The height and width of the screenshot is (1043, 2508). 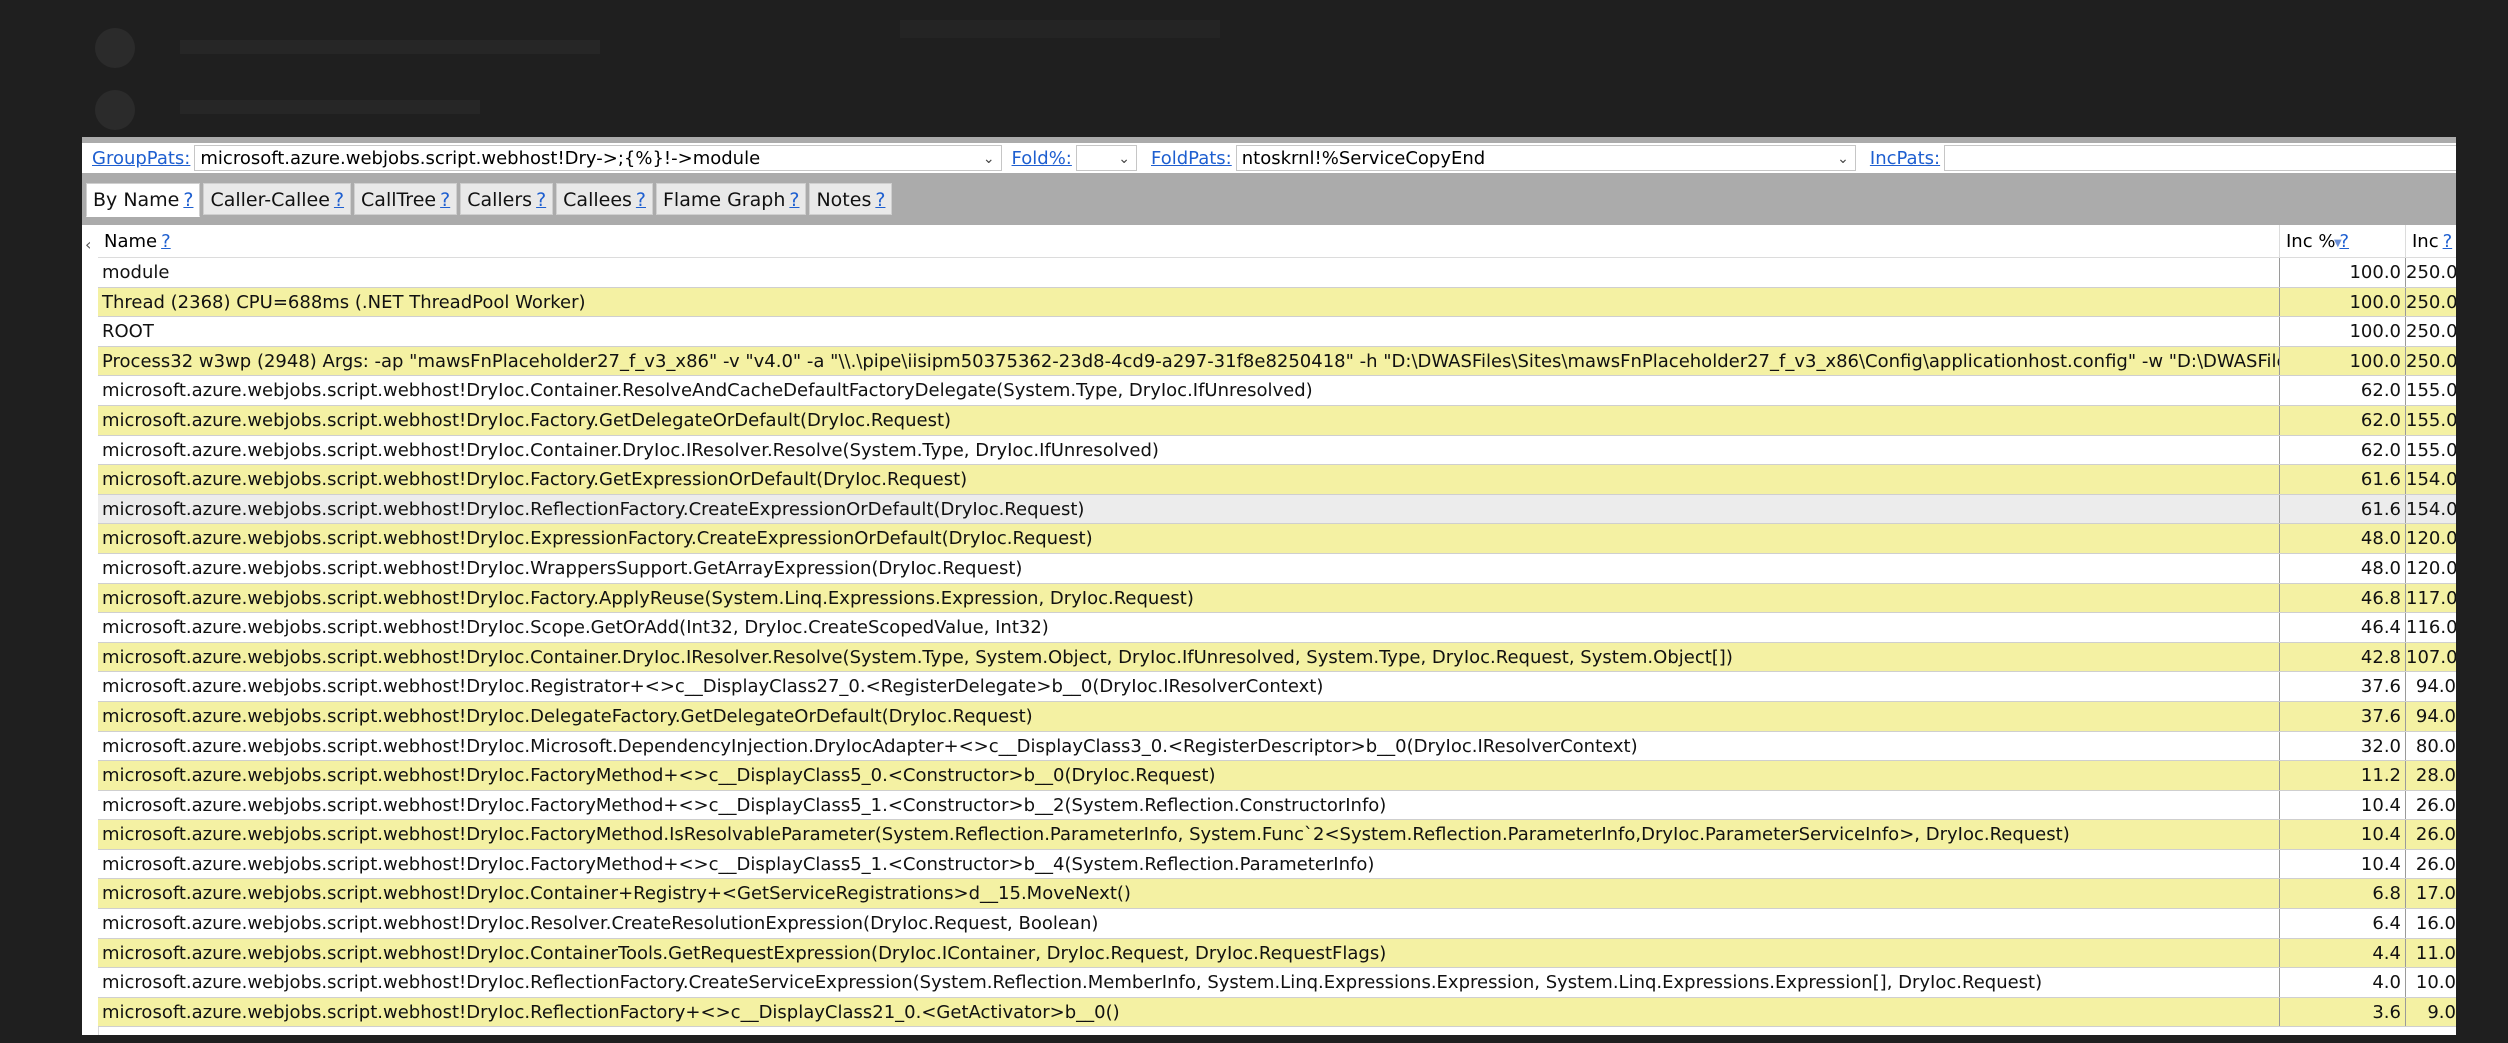 What do you see at coordinates (1545, 158) in the screenshot?
I see `fold-pats-combo: ntoskrnl!%ServiceCopyEnd ⌄` at bounding box center [1545, 158].